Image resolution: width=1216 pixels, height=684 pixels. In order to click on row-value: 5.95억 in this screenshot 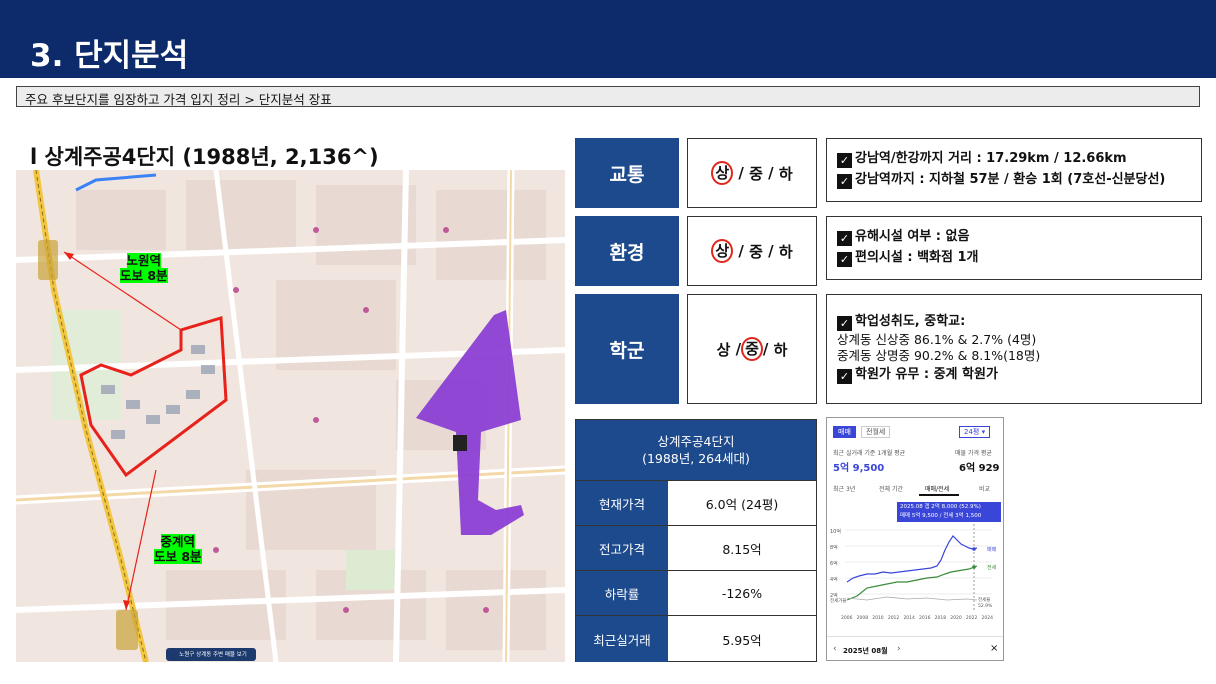, I will do `click(742, 640)`.